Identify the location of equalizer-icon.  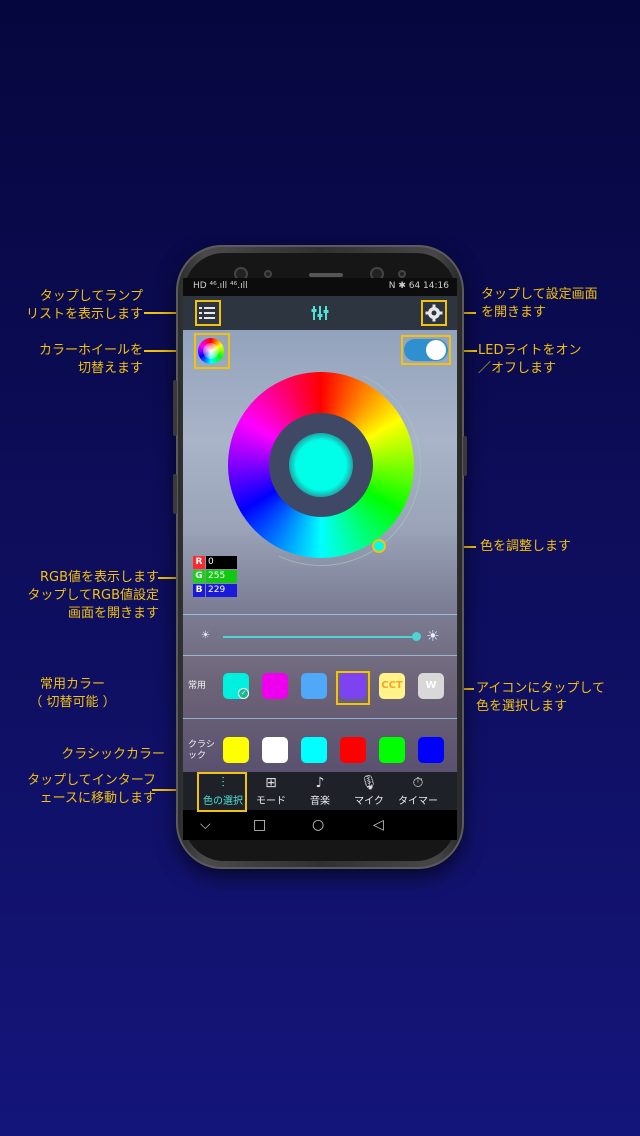
(320, 313).